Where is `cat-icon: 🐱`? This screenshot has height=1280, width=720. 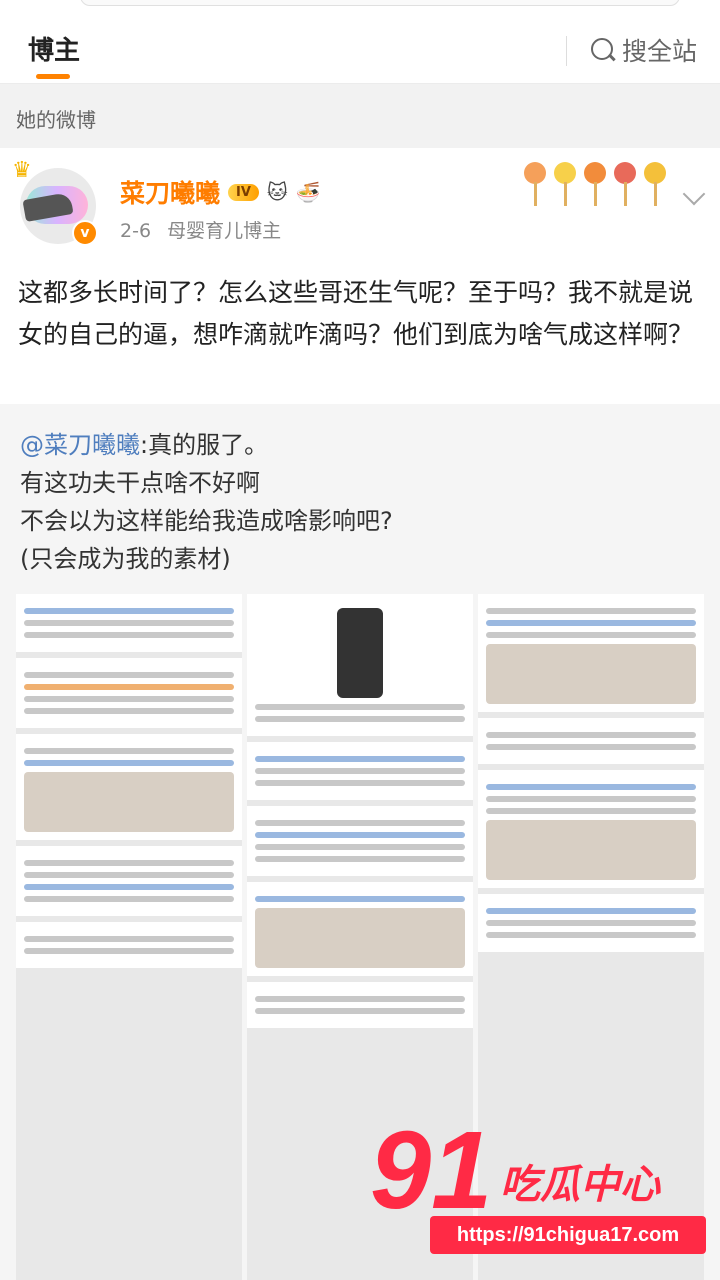
cat-icon: 🐱 is located at coordinates (277, 192).